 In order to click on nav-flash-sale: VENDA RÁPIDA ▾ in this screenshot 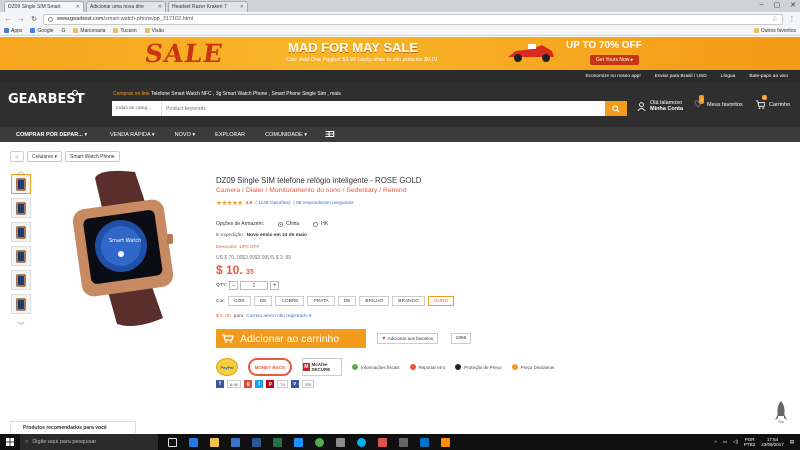, I will do `click(132, 135)`.